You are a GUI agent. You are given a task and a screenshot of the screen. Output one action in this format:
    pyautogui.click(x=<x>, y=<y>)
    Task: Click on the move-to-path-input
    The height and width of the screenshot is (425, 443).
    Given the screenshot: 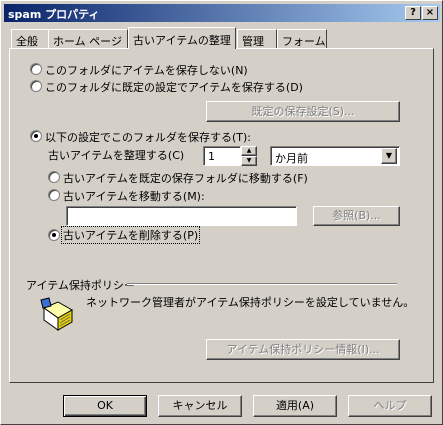 What is the action you would take?
    pyautogui.click(x=181, y=216)
    